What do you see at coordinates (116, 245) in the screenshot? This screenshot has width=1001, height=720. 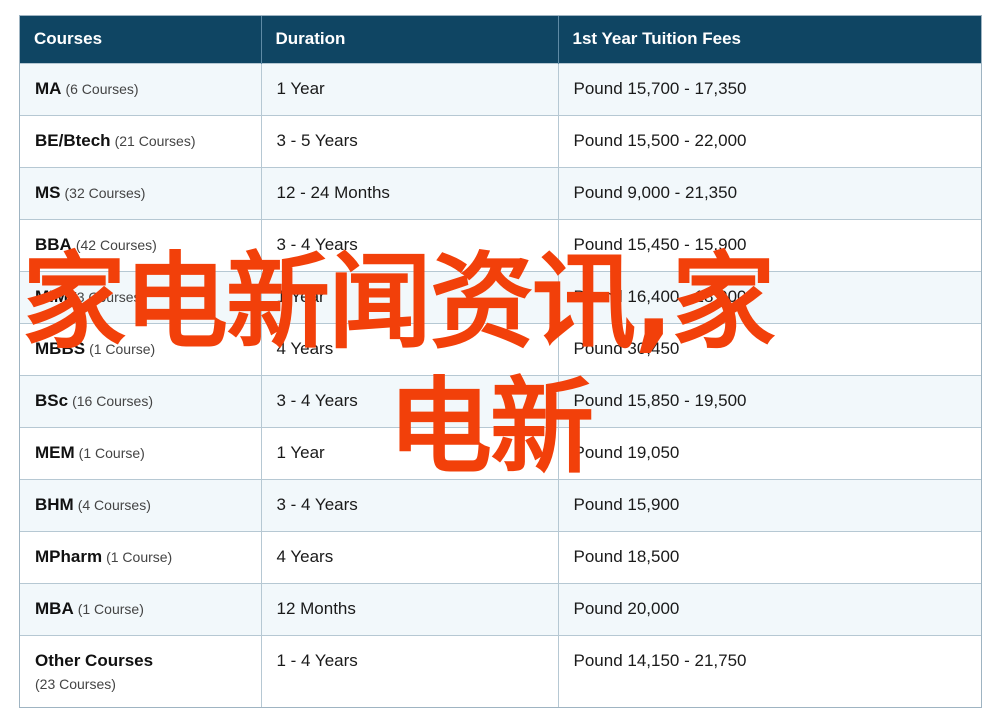 I see `course-count: (42 Courses)` at bounding box center [116, 245].